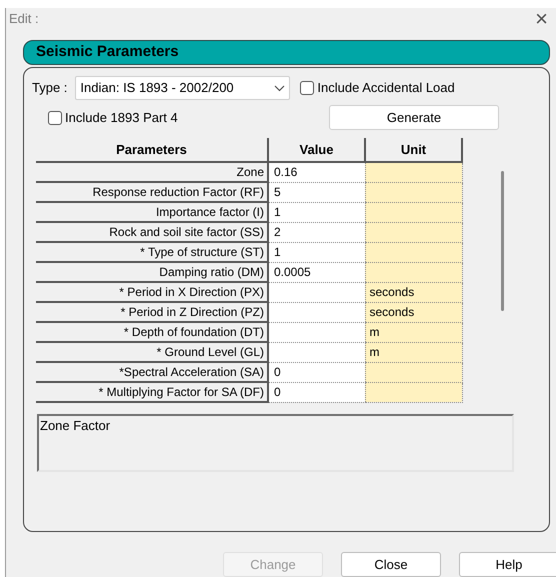  What do you see at coordinates (286, 52) in the screenshot?
I see `section-header: Seismic Parameters` at bounding box center [286, 52].